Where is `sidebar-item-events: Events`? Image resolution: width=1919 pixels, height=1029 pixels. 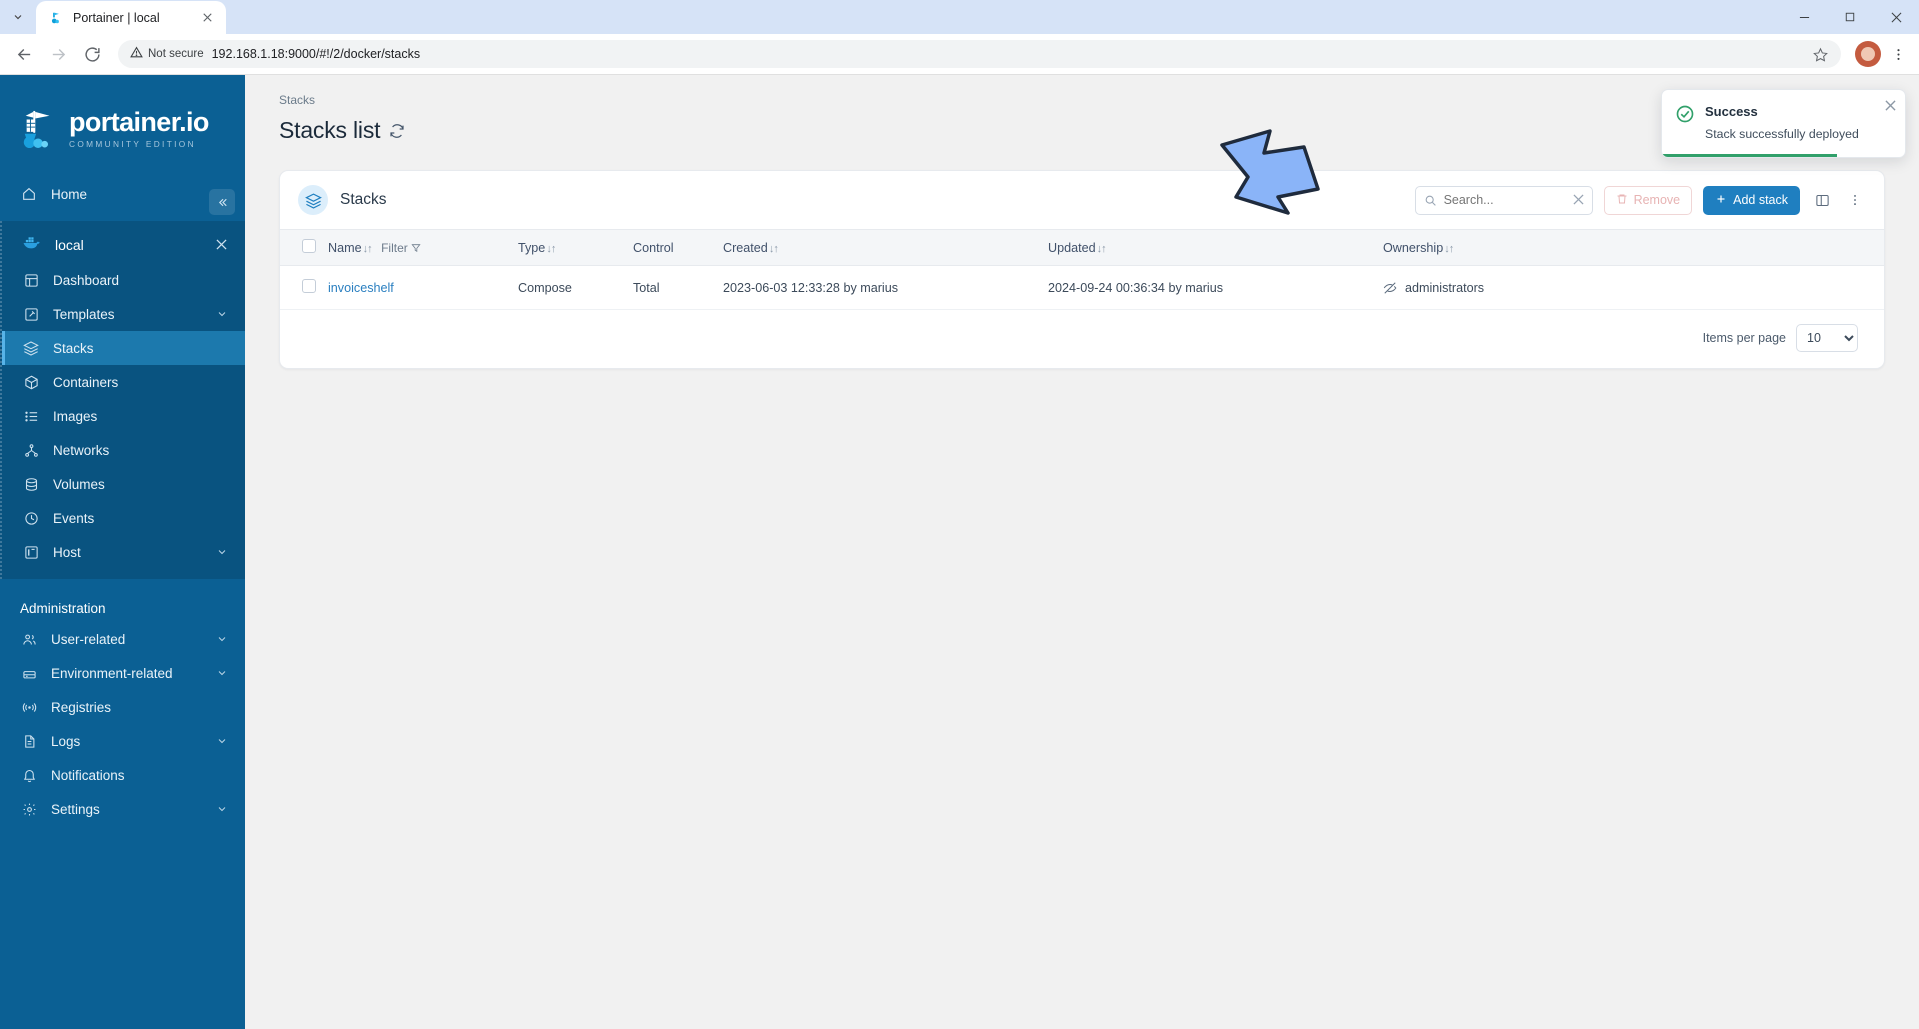
sidebar-item-events: Events is located at coordinates (123, 518).